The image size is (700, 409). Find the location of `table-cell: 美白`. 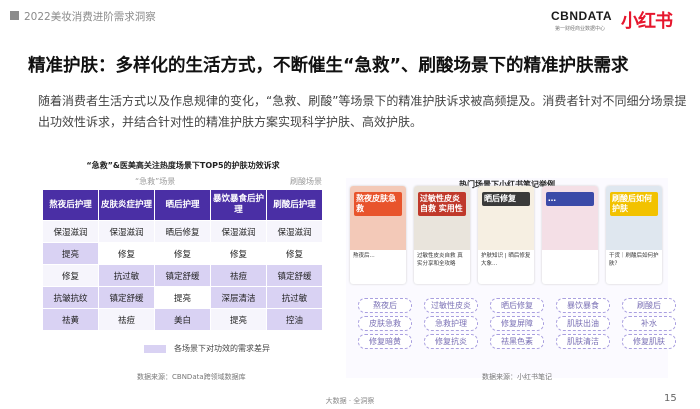

table-cell: 美白 is located at coordinates (182, 319).